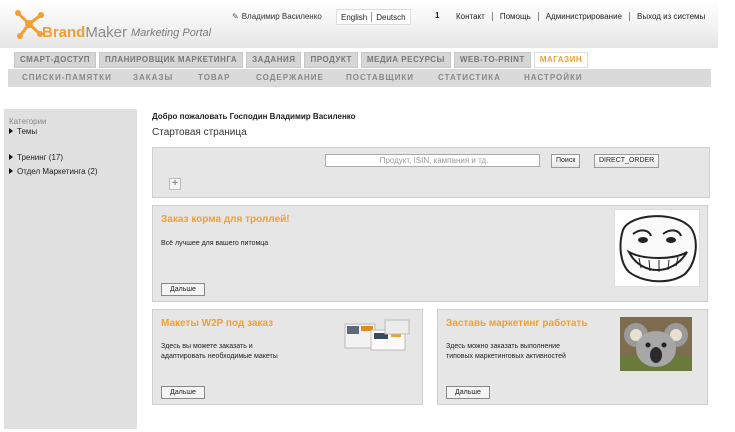 The height and width of the screenshot is (432, 735). Describe the element at coordinates (470, 16) in the screenshot. I see `contact-link: Контакт` at that location.